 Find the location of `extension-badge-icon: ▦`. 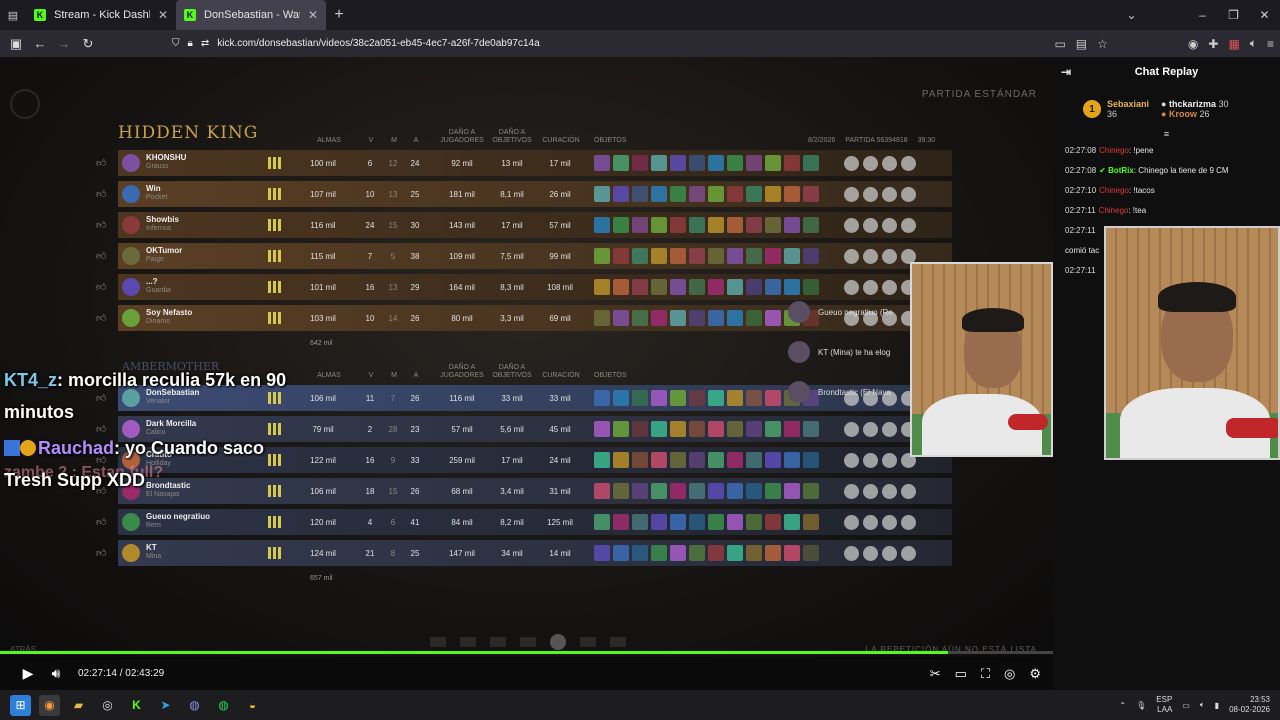

extension-badge-icon: ▦ is located at coordinates (1233, 44).